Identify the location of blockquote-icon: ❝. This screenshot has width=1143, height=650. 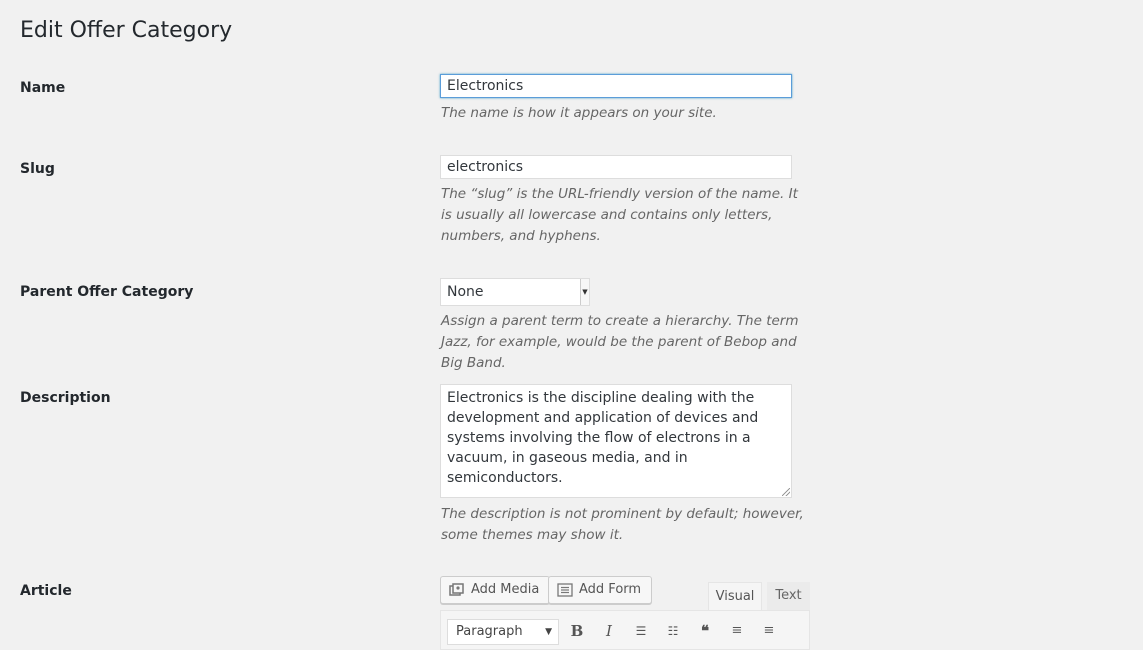
(705, 631).